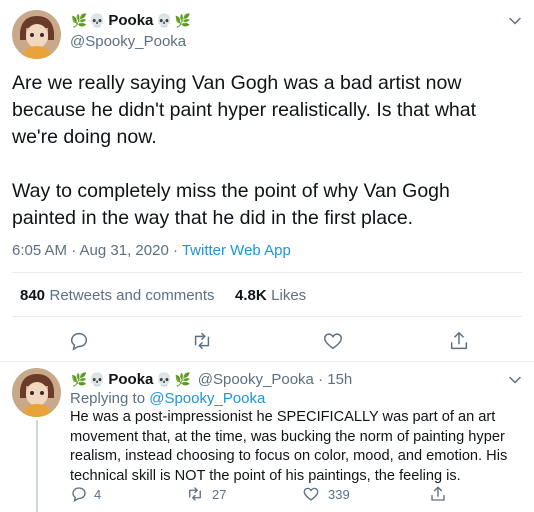 The height and width of the screenshot is (512, 534). I want to click on reply-count: 4, so click(98, 494).